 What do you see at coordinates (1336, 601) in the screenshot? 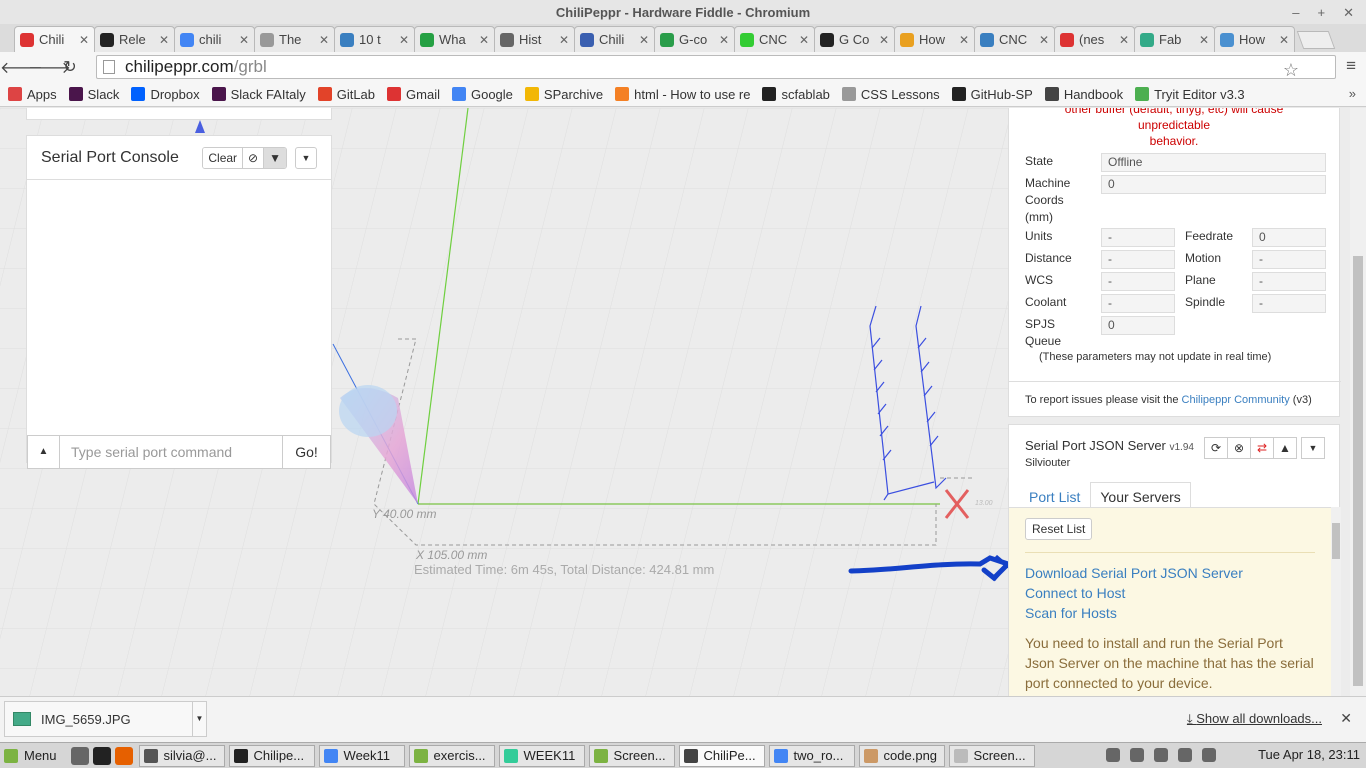
I see `servers-scrollbar` at bounding box center [1336, 601].